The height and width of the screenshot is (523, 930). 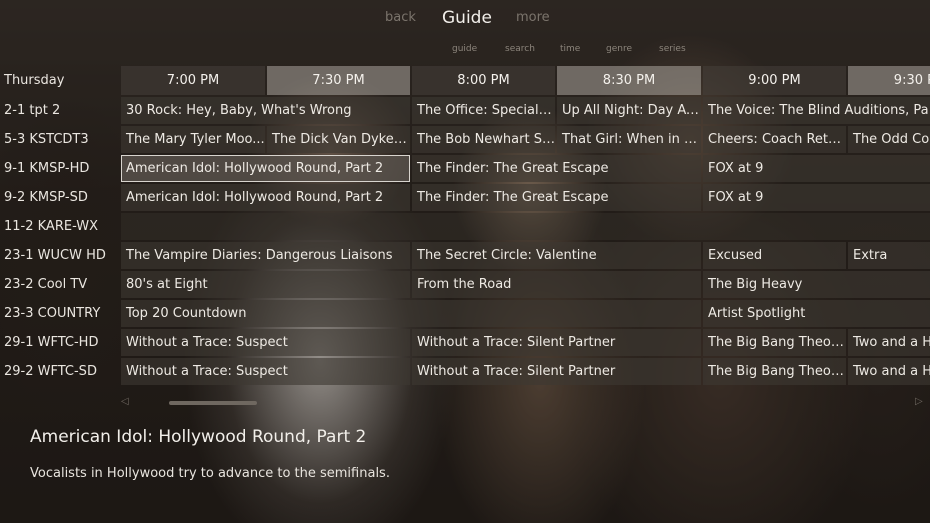 What do you see at coordinates (520, 49) in the screenshot?
I see `subnav-search: search` at bounding box center [520, 49].